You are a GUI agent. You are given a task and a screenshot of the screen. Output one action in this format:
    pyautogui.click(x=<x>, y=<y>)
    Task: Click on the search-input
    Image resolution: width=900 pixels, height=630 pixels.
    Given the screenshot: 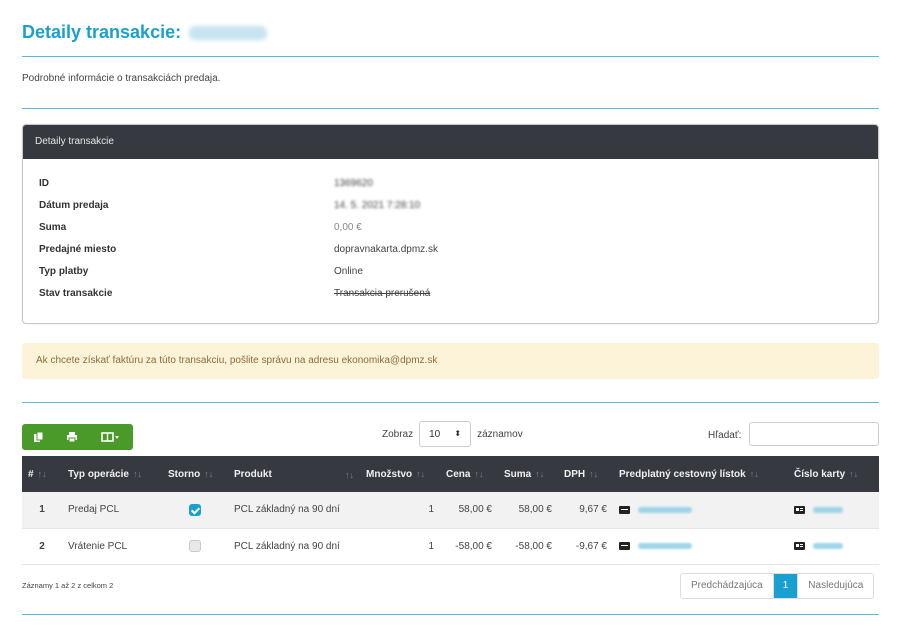 What is the action you would take?
    pyautogui.click(x=814, y=434)
    